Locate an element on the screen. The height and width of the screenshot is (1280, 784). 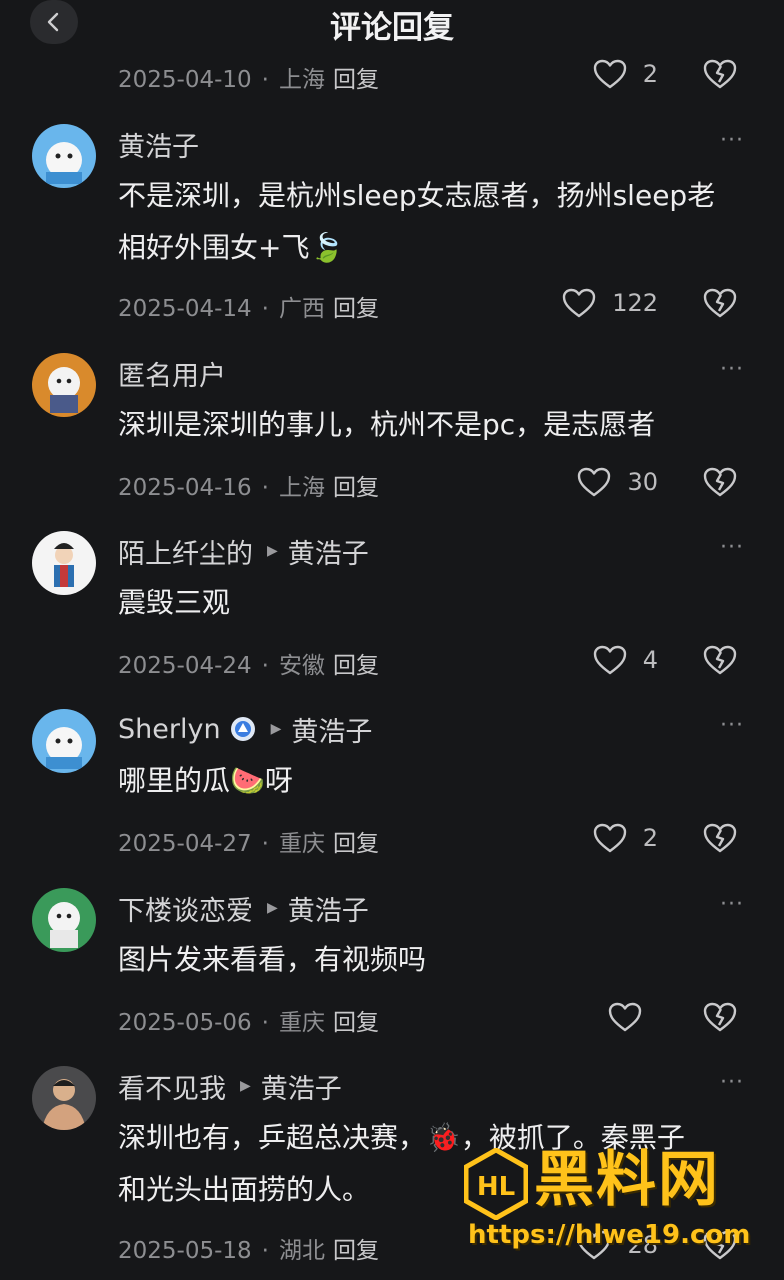
username: 匿名用户 is located at coordinates (172, 373).